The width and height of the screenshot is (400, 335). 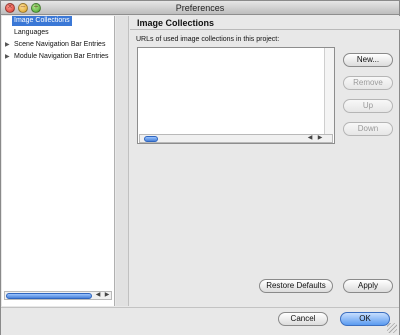 What do you see at coordinates (236, 95) in the screenshot?
I see `image-collections-list: ◀ ▶` at bounding box center [236, 95].